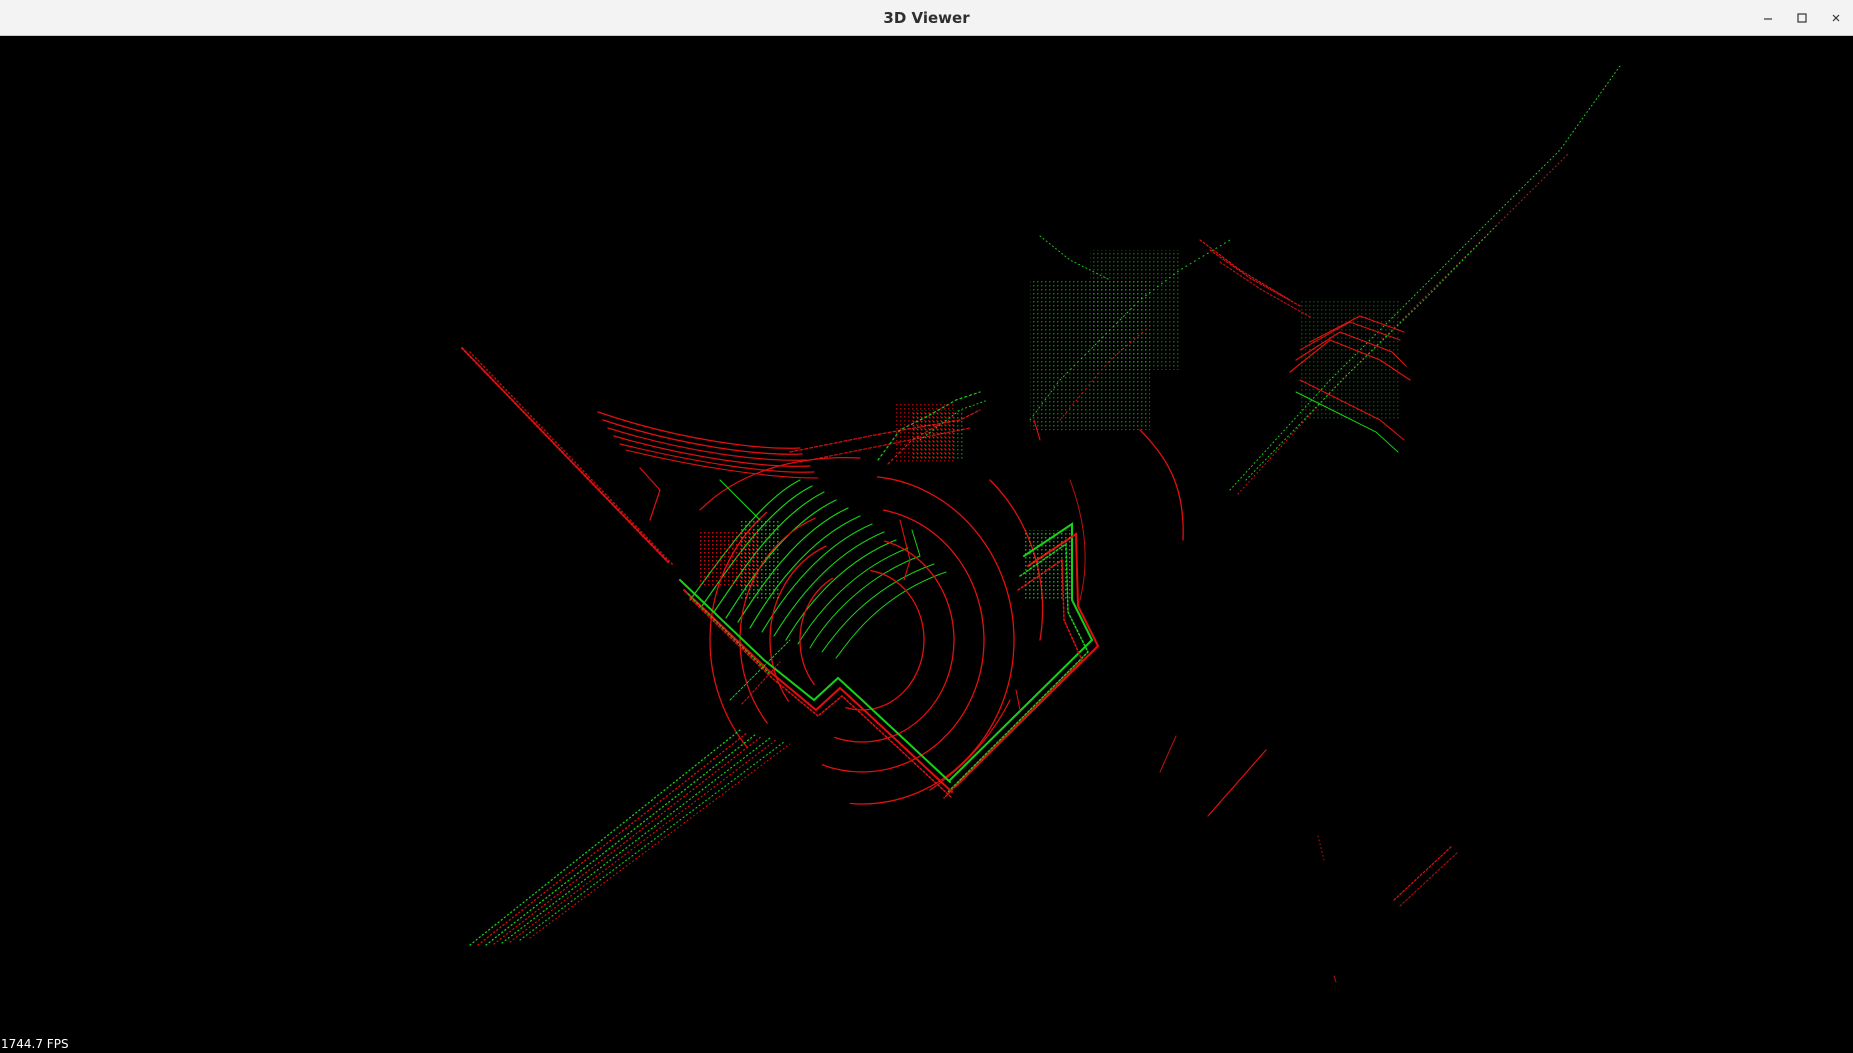 This screenshot has width=1853, height=1053. What do you see at coordinates (35, 1044) in the screenshot?
I see `fps-counter: 1744.7 FPS` at bounding box center [35, 1044].